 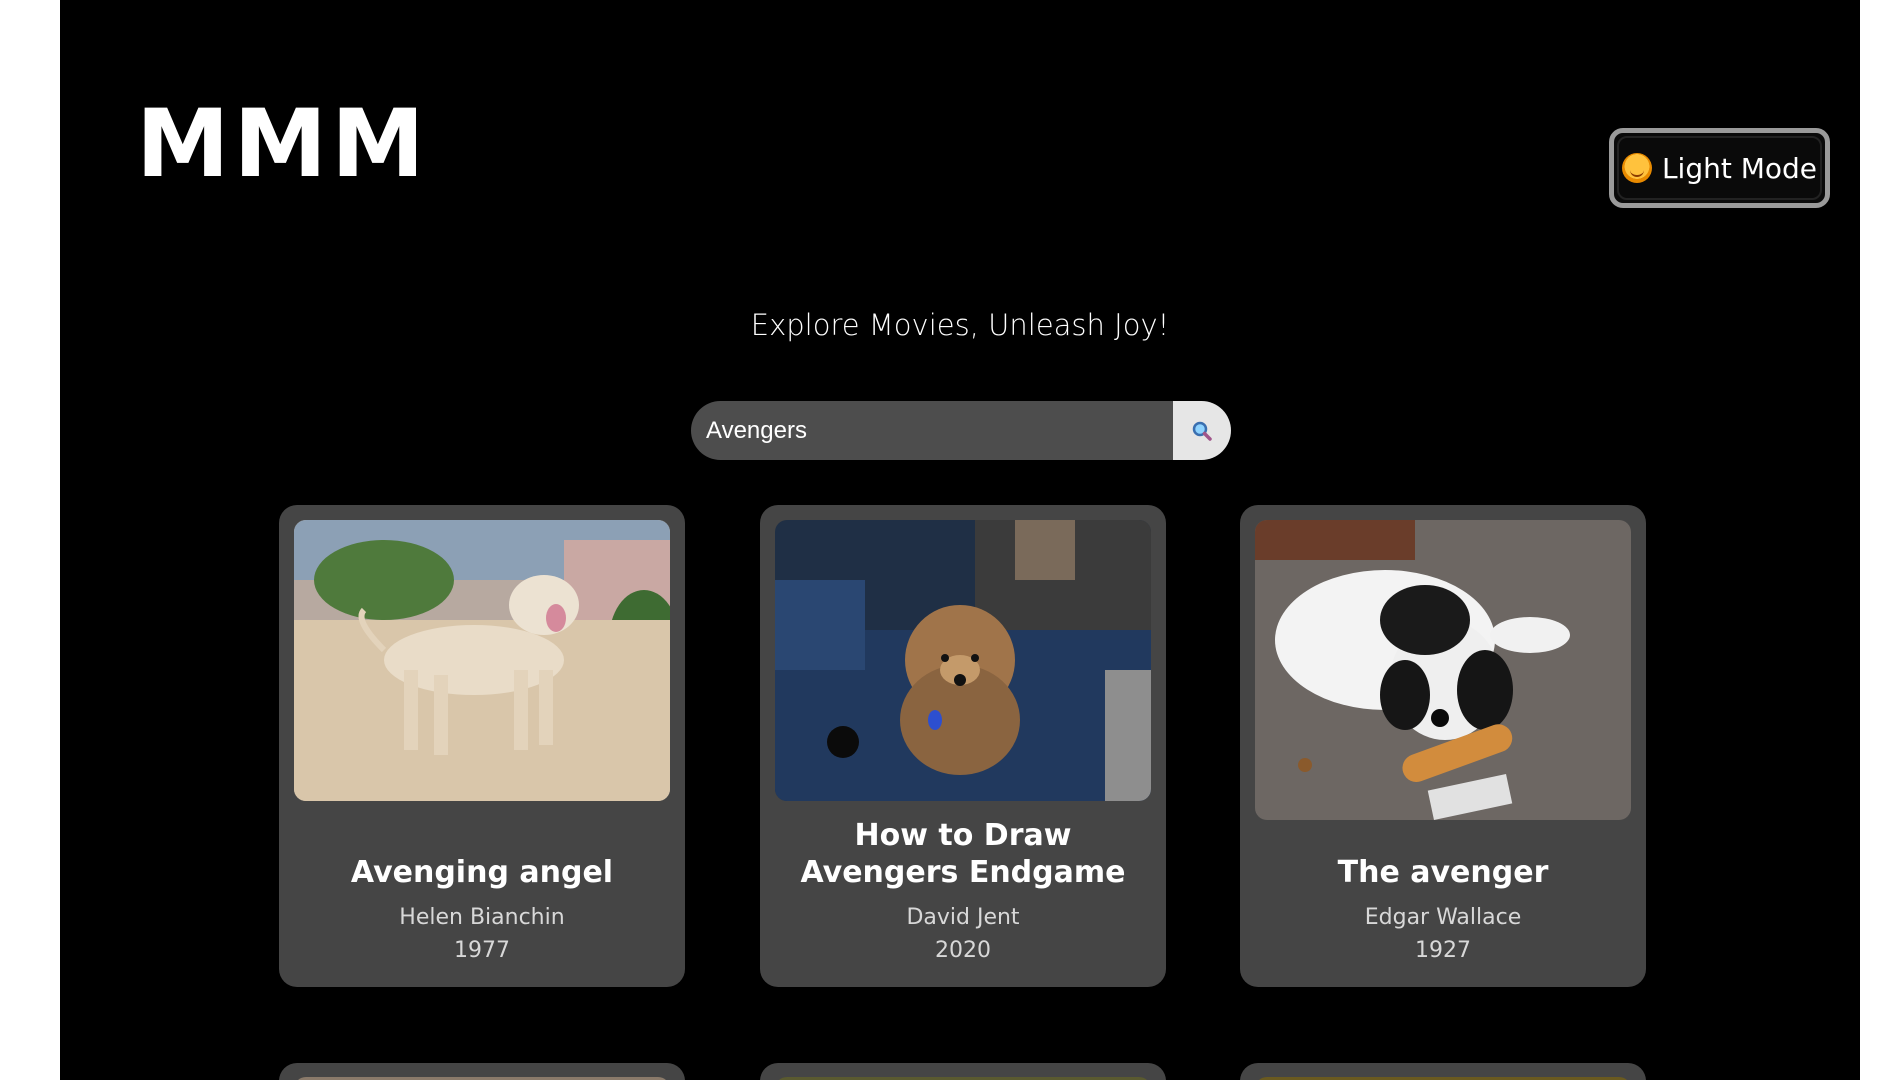 I want to click on movie-author: Helen Bianchin, so click(x=482, y=917).